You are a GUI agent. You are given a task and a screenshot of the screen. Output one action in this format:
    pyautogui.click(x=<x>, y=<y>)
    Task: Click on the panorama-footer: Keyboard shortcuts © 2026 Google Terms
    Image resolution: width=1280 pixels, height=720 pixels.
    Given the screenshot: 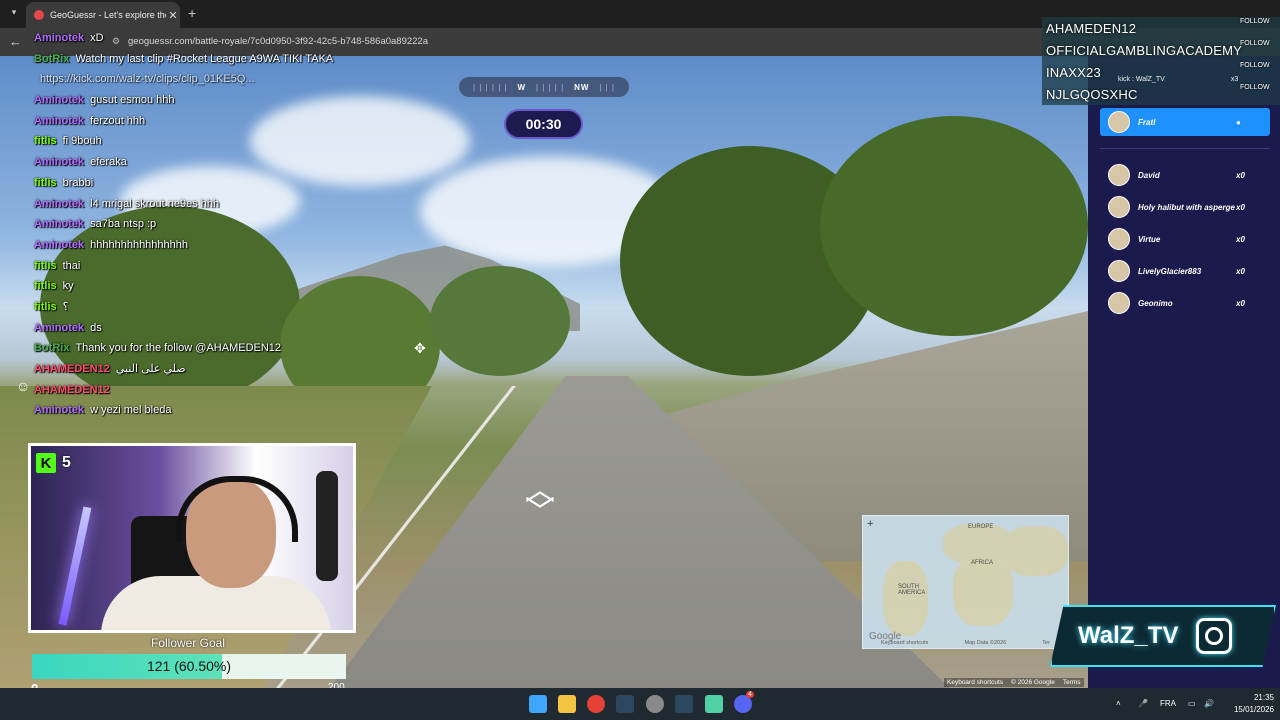 What is the action you would take?
    pyautogui.click(x=1014, y=682)
    